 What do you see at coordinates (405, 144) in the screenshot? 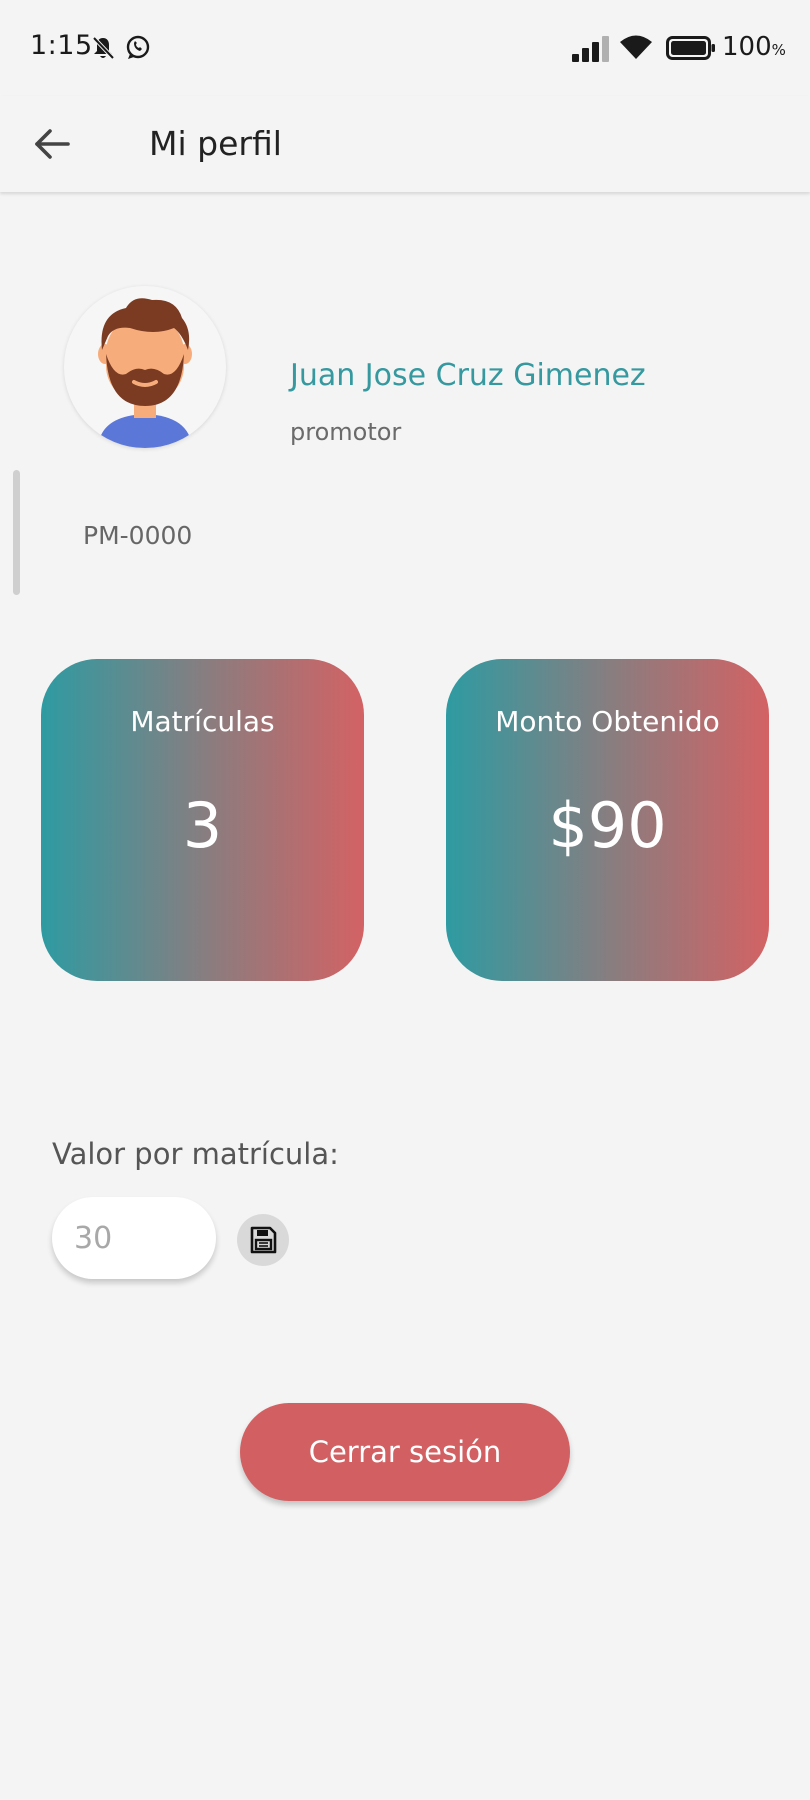
I see `app-bar: Mi perfil` at bounding box center [405, 144].